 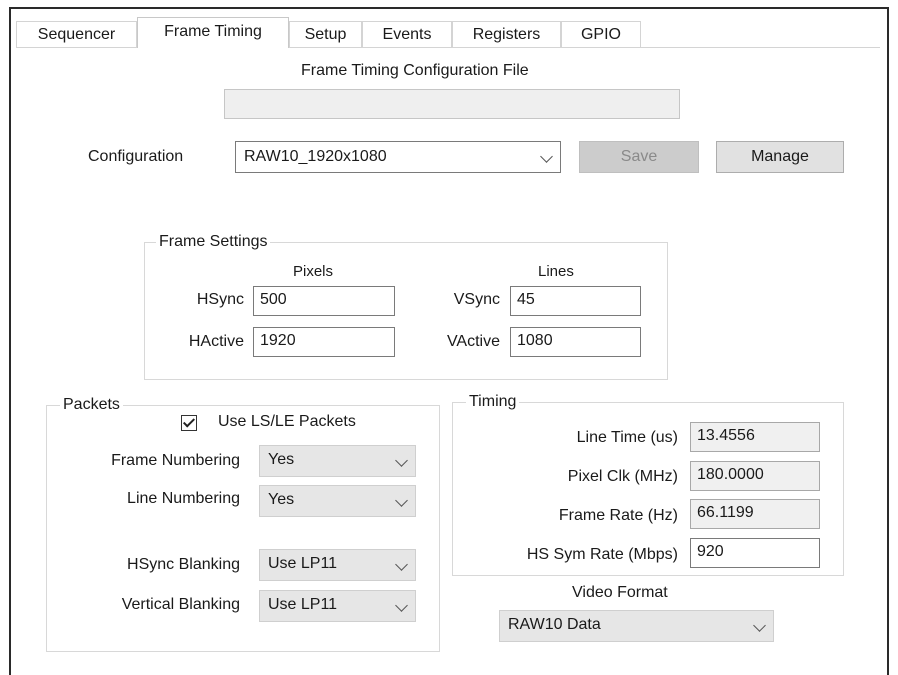 I want to click on line-numbering-dropdown: Yes, so click(x=337, y=501).